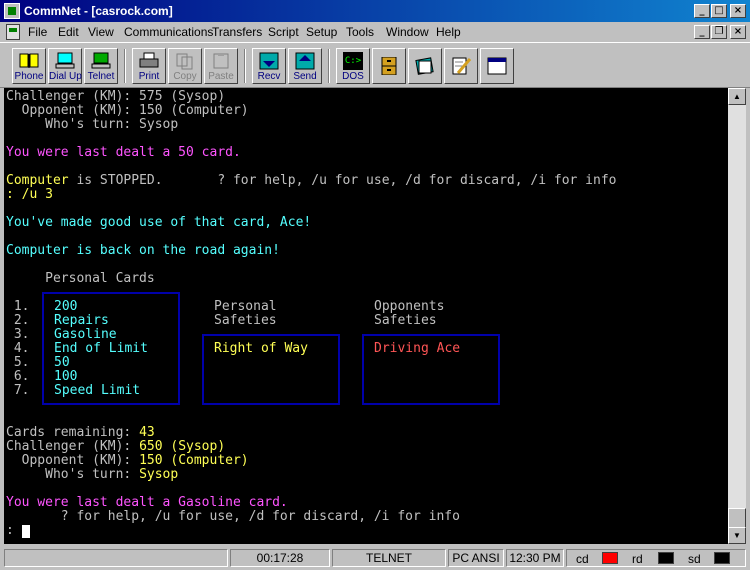  I want to click on rd-led-indicator, so click(666, 558).